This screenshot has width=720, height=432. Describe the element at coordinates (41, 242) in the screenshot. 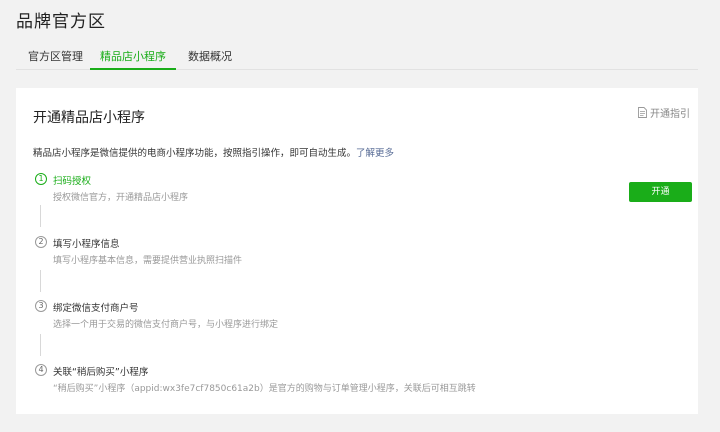

I see `step-number: 2` at that location.